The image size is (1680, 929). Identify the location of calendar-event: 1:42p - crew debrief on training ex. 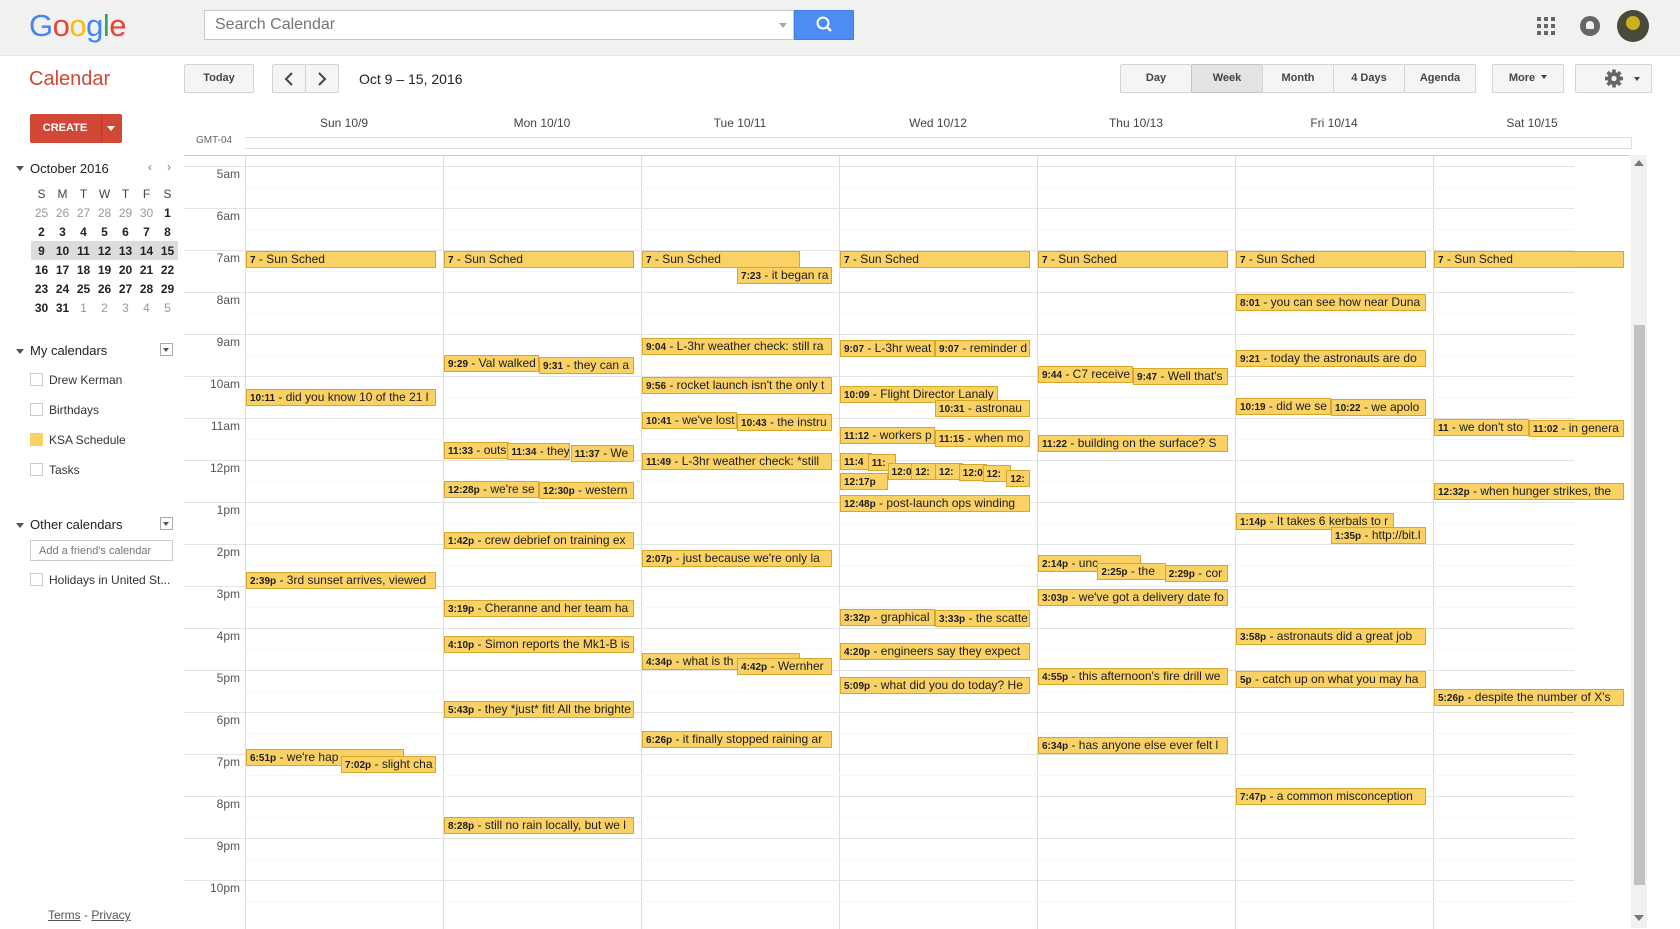
(539, 541).